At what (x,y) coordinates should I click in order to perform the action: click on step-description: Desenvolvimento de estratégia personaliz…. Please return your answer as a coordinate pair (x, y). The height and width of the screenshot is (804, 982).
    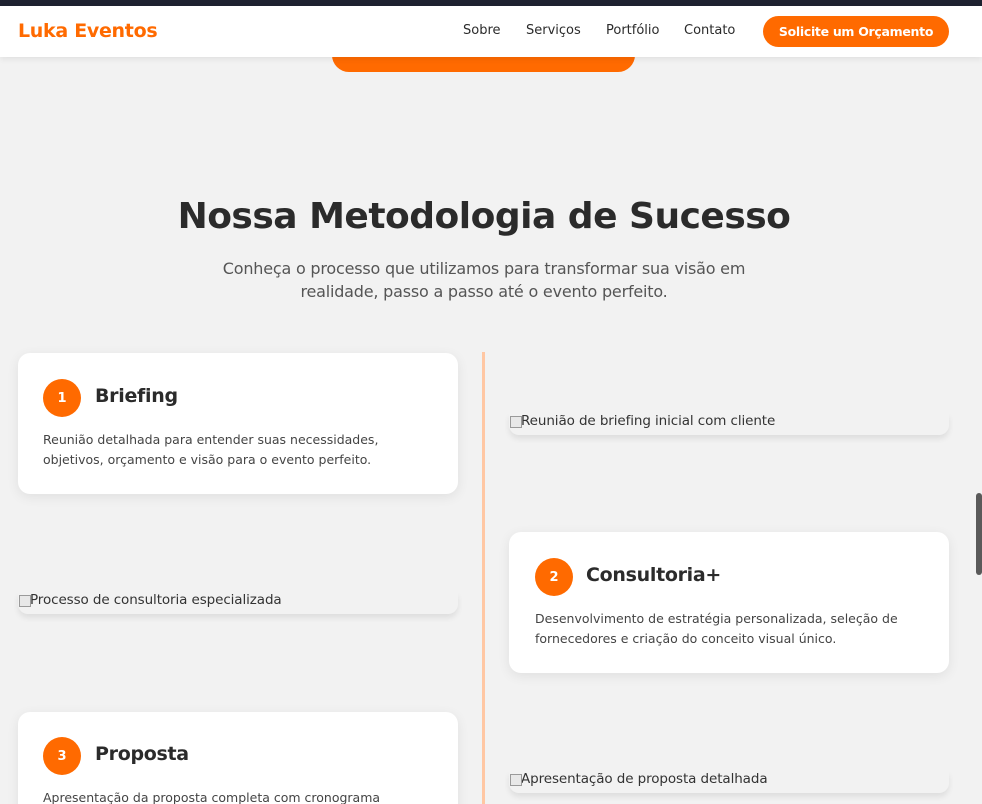
    Looking at the image, I should click on (716, 628).